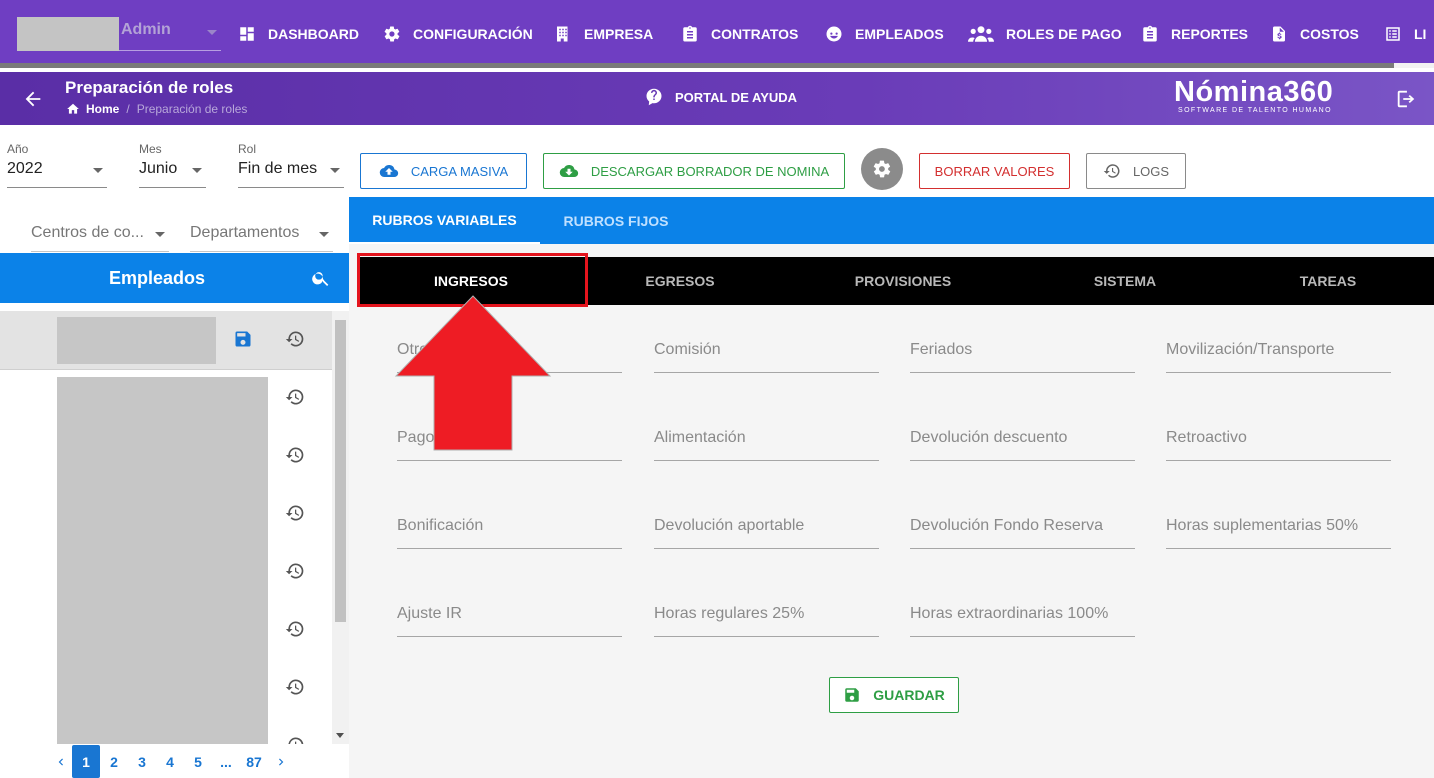  What do you see at coordinates (1254, 92) in the screenshot?
I see `brand-name: Nómina360` at bounding box center [1254, 92].